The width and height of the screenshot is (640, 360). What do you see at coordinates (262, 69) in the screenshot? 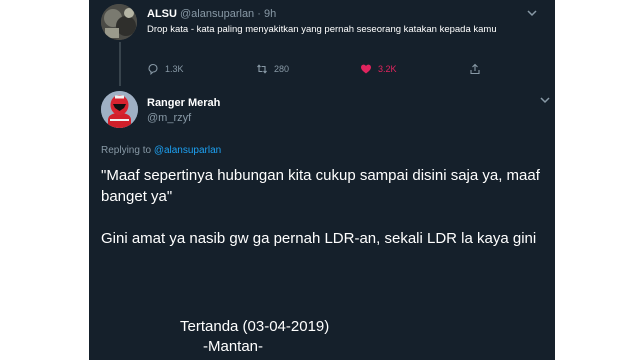
I see `retweet-icon` at bounding box center [262, 69].